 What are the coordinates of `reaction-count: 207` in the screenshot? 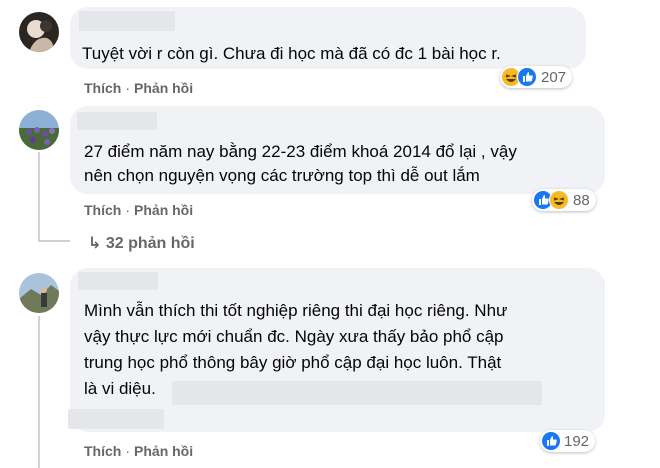 It's located at (554, 77).